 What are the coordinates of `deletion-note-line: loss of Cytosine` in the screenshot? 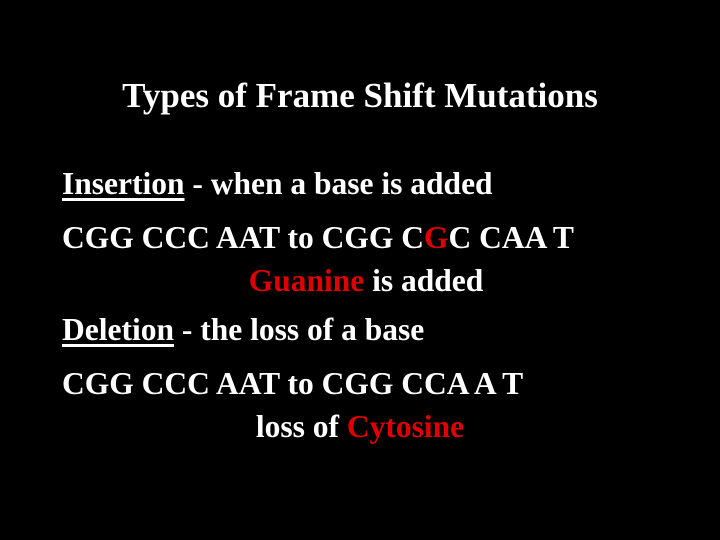 It's located at (360, 427).